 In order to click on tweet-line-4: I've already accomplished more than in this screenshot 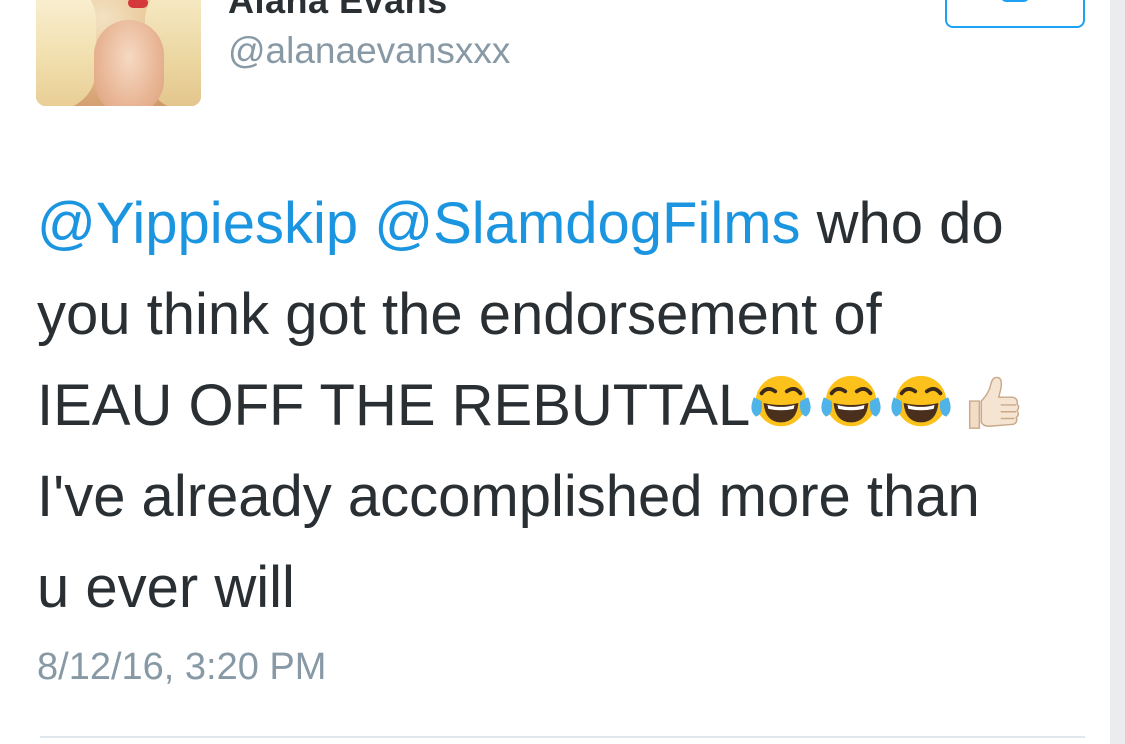, I will do `click(508, 496)`.